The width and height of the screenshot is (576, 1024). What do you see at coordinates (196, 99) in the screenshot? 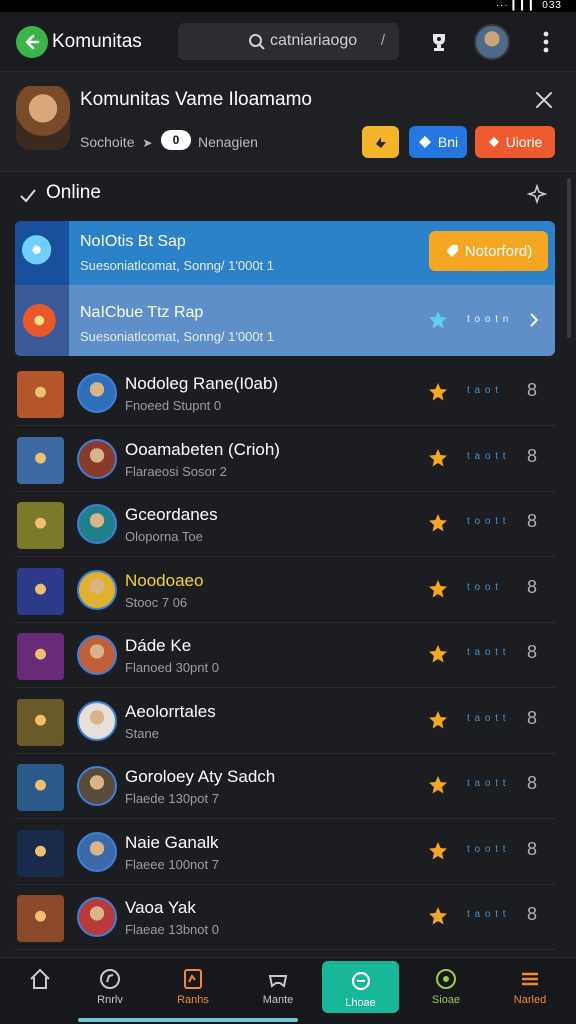
I see `community-title: Komunitas Vame Iloamamo` at bounding box center [196, 99].